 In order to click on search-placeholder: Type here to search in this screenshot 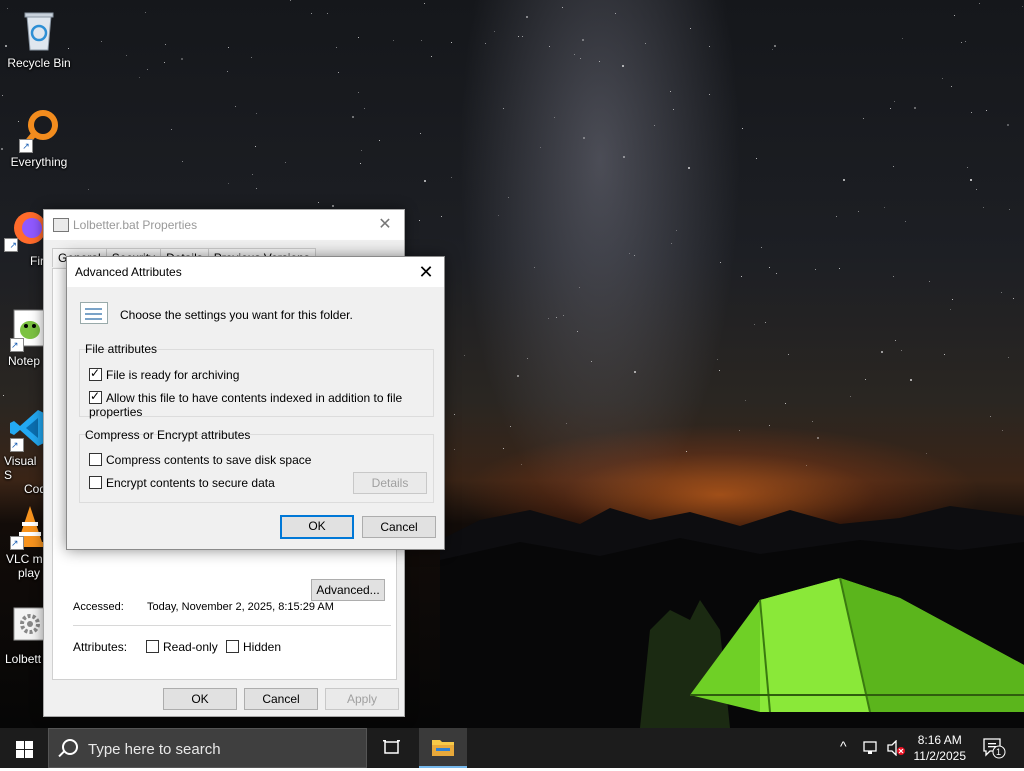, I will do `click(154, 749)`.